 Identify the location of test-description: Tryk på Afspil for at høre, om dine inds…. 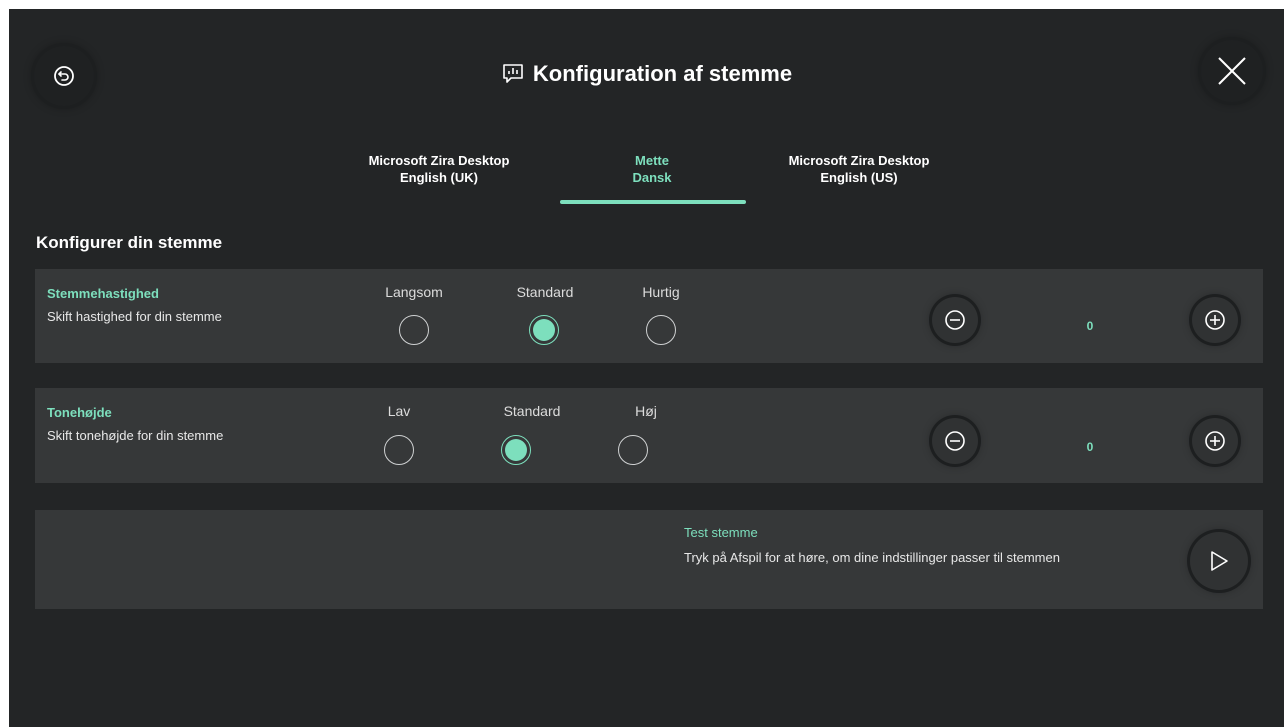
(872, 557).